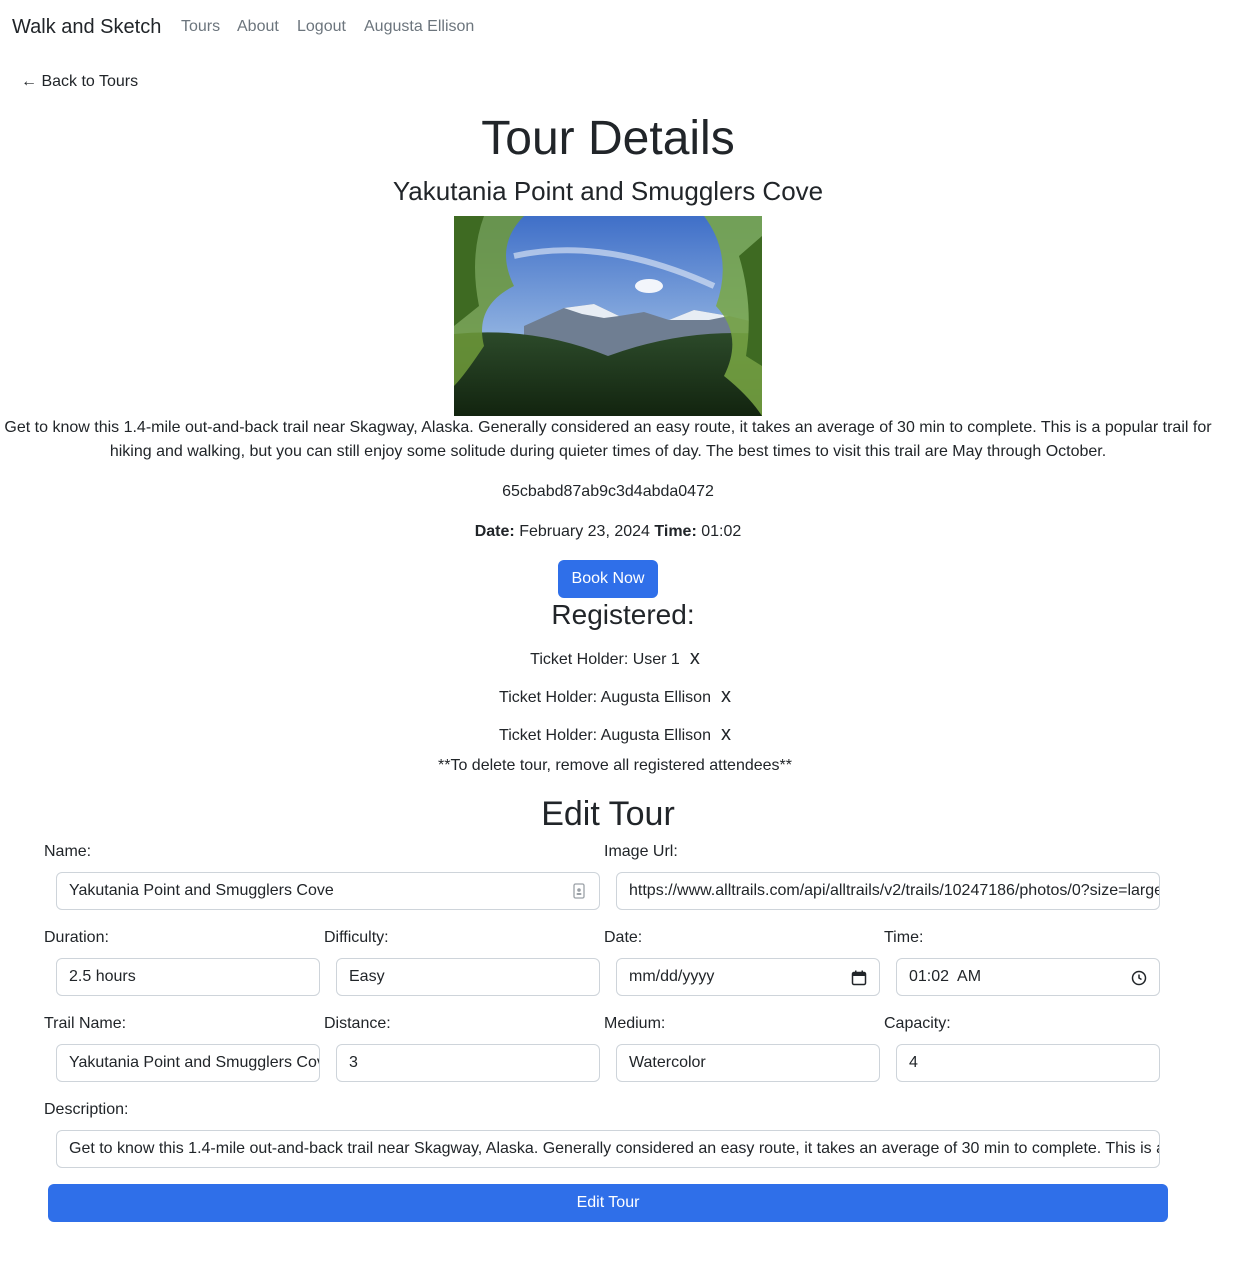  What do you see at coordinates (258, 27) in the screenshot?
I see `nav-about-link: About` at bounding box center [258, 27].